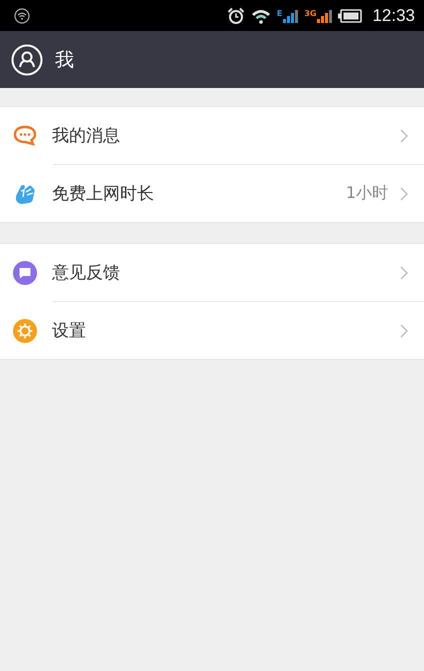 This screenshot has height=671, width=424. I want to click on item-label: 我的消息, so click(86, 136).